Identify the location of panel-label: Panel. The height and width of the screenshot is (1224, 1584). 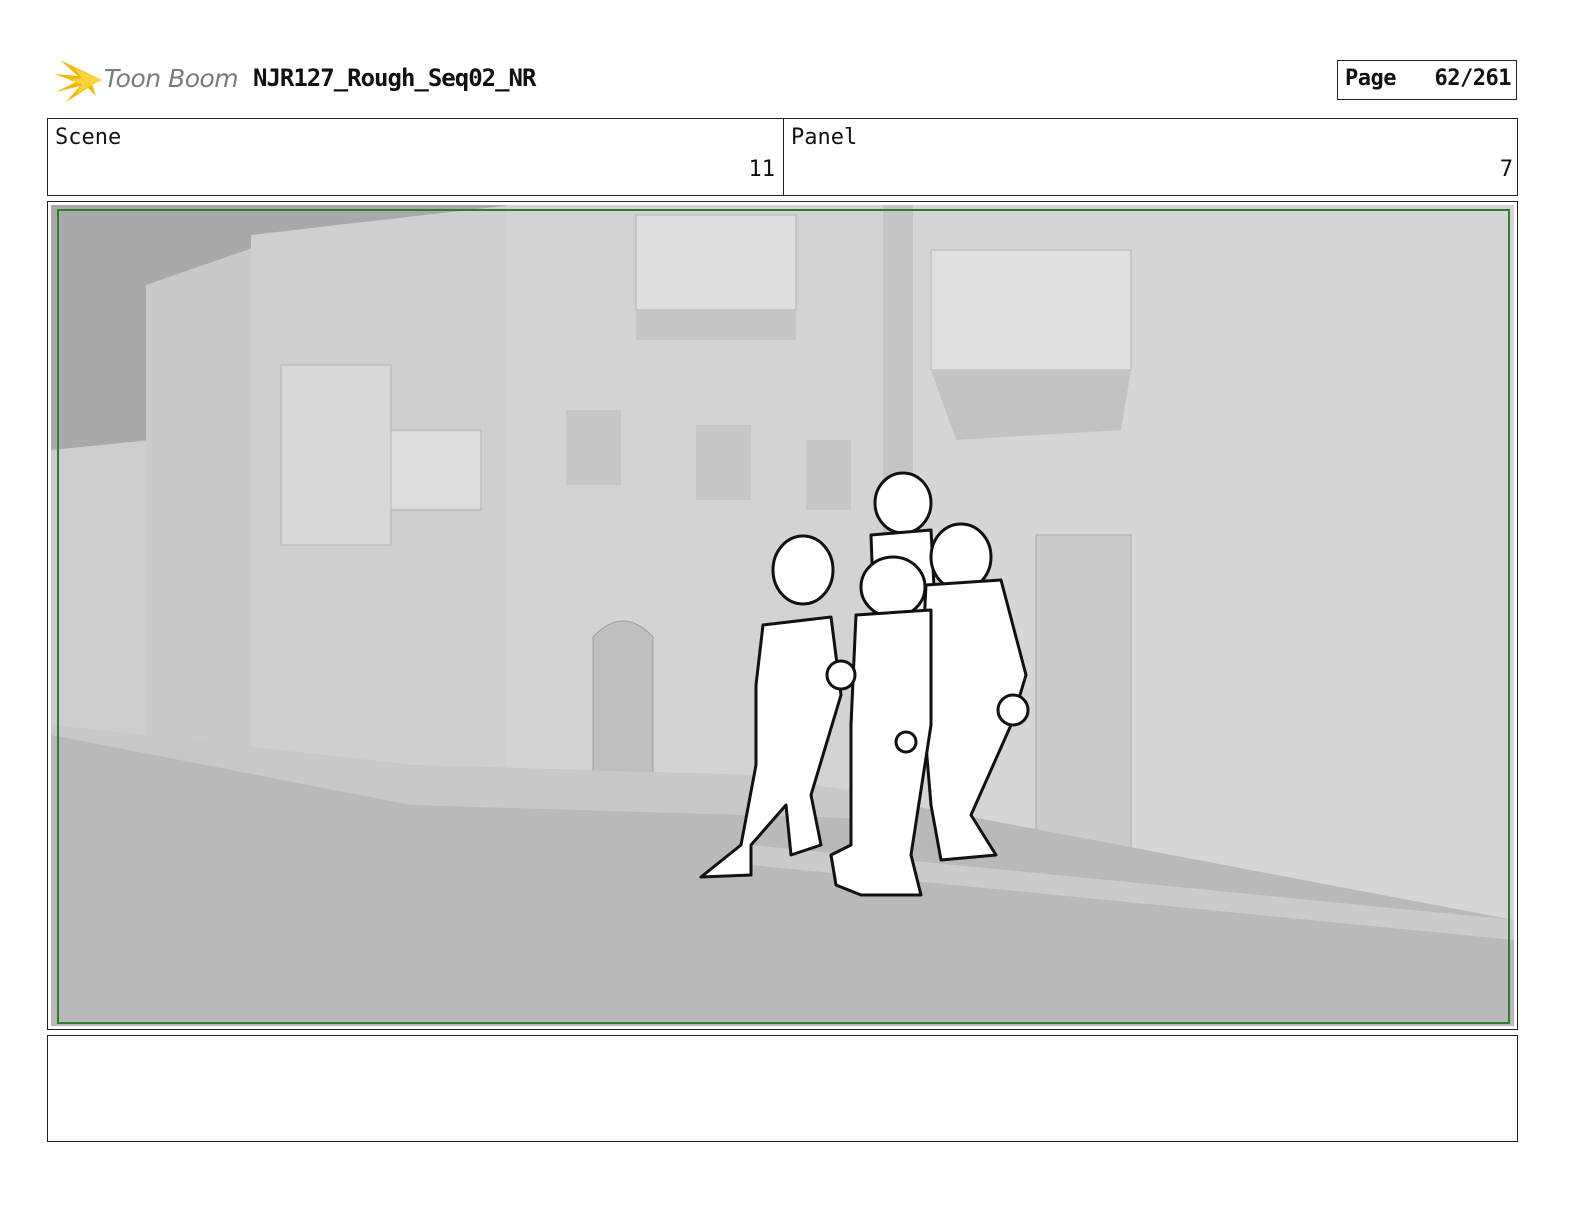
(824, 137).